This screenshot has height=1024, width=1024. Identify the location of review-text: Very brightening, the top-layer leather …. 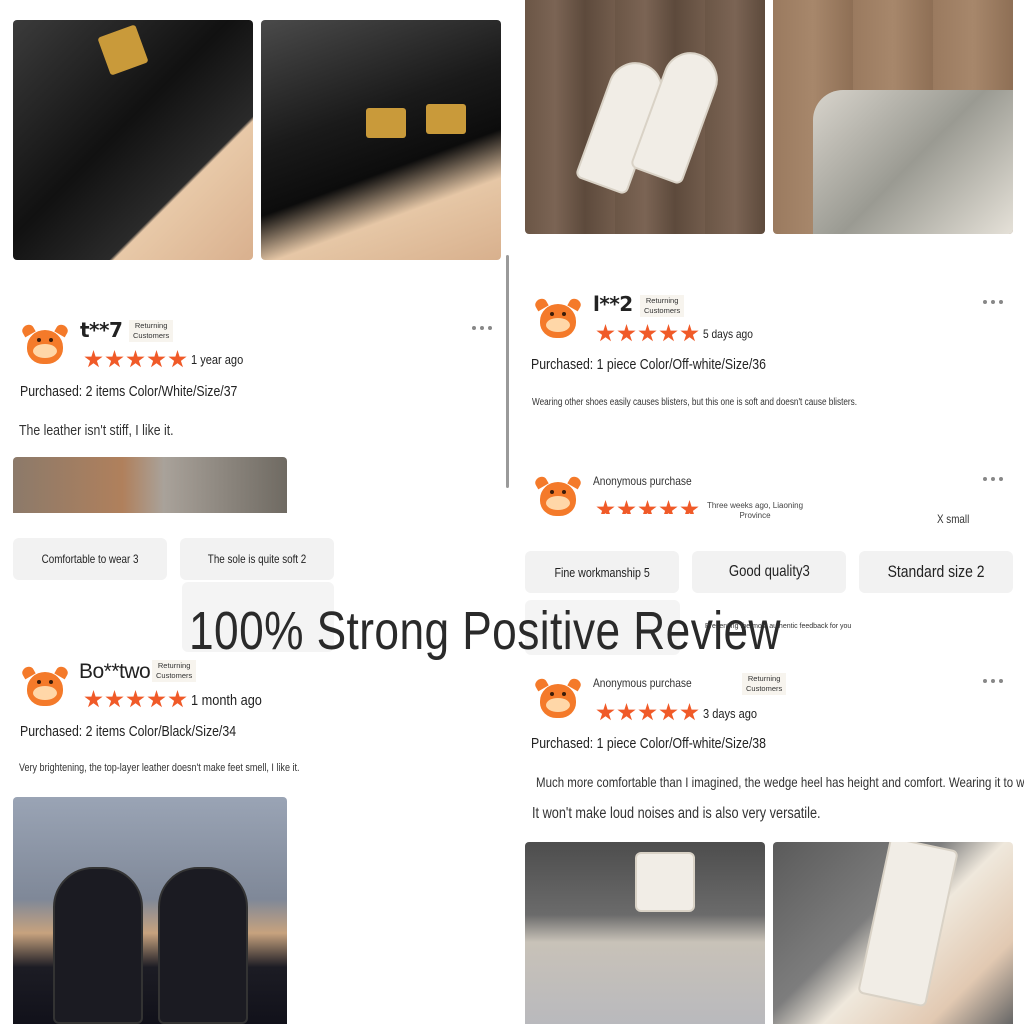
(159, 768).